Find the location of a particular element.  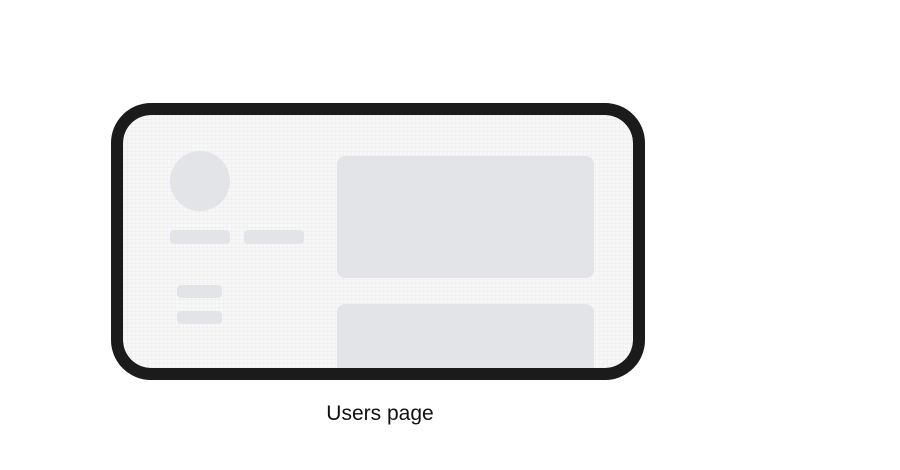

avatar-placeholder is located at coordinates (200, 181).